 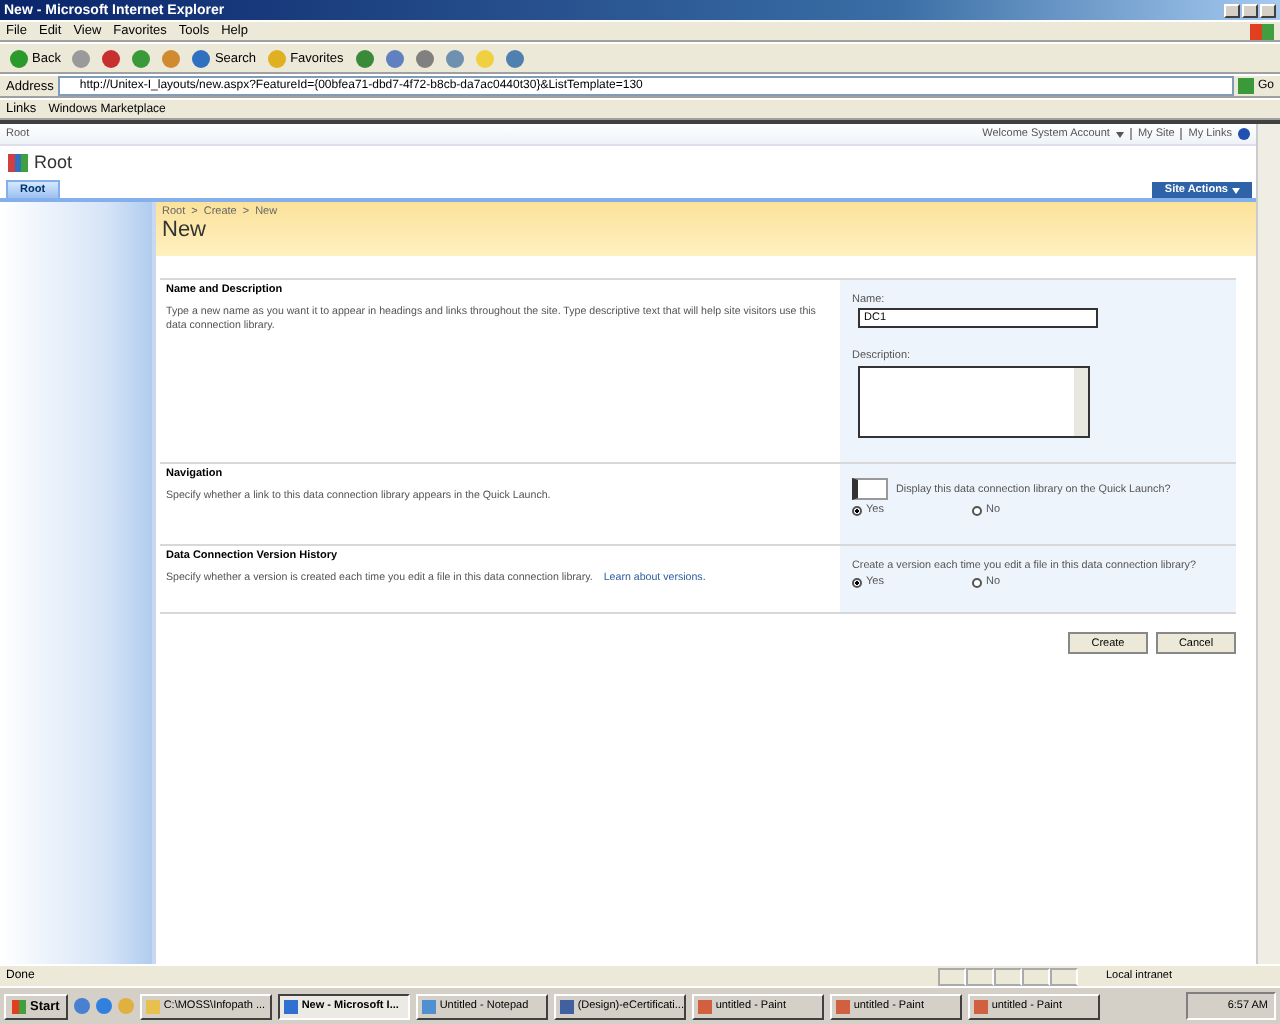 What do you see at coordinates (1262, 31) in the screenshot?
I see `windows-logo-icon` at bounding box center [1262, 31].